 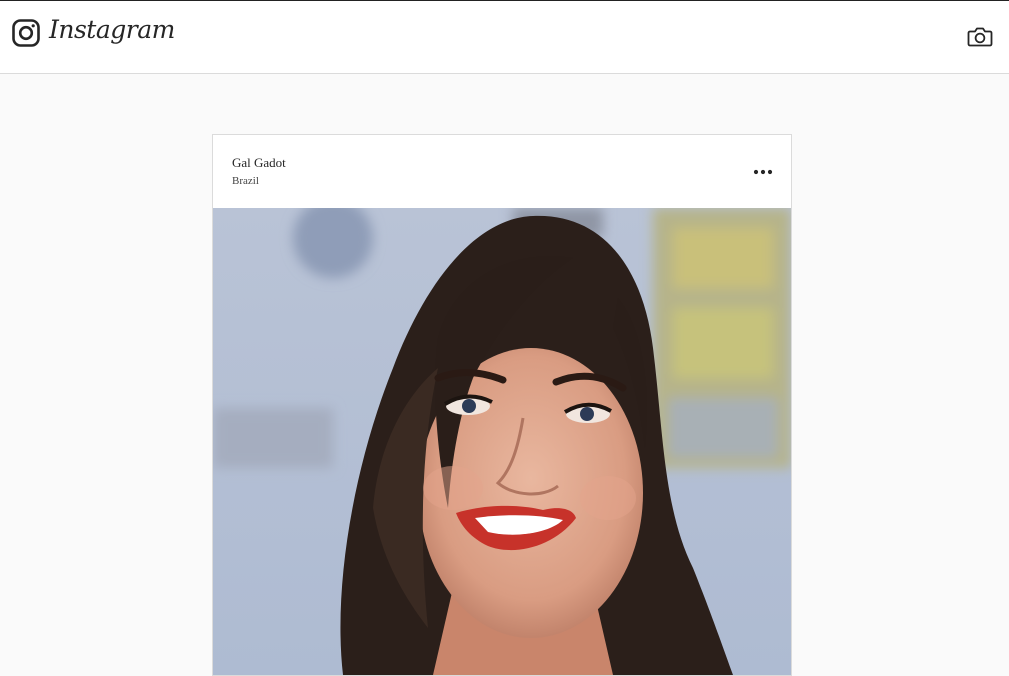 What do you see at coordinates (245, 181) in the screenshot?
I see `post-location: Brazil` at bounding box center [245, 181].